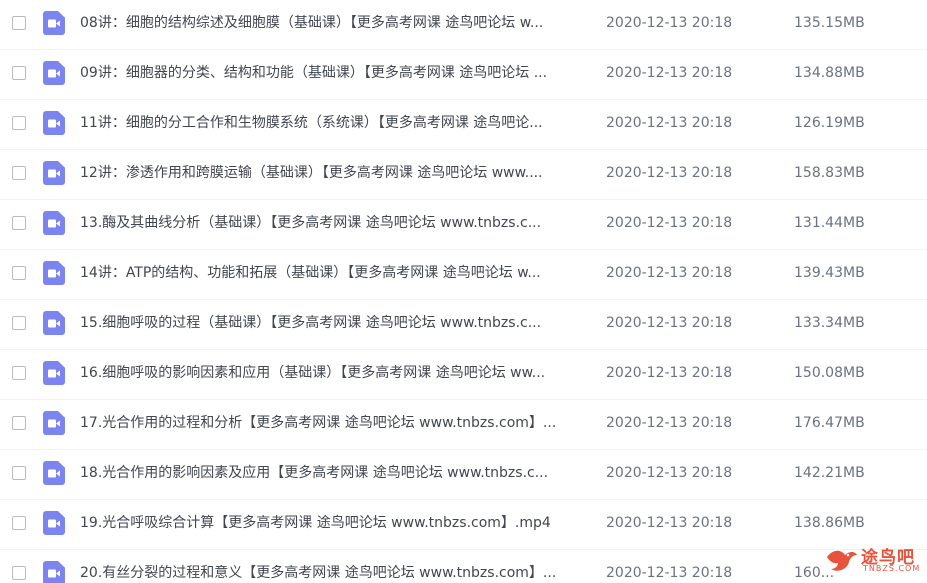 Image resolution: width=927 pixels, height=583 pixels. Describe the element at coordinates (829, 173) in the screenshot. I see `file-size: 158.83MB` at that location.